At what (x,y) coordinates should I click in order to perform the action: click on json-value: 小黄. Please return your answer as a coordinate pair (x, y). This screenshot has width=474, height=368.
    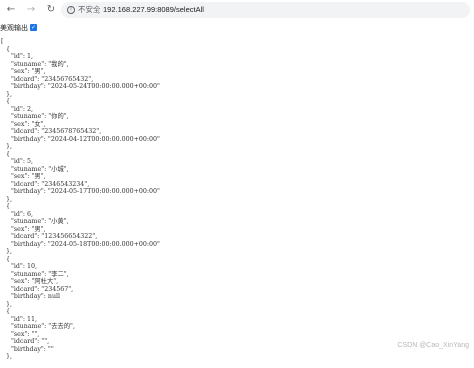
    Looking at the image, I should click on (57, 221).